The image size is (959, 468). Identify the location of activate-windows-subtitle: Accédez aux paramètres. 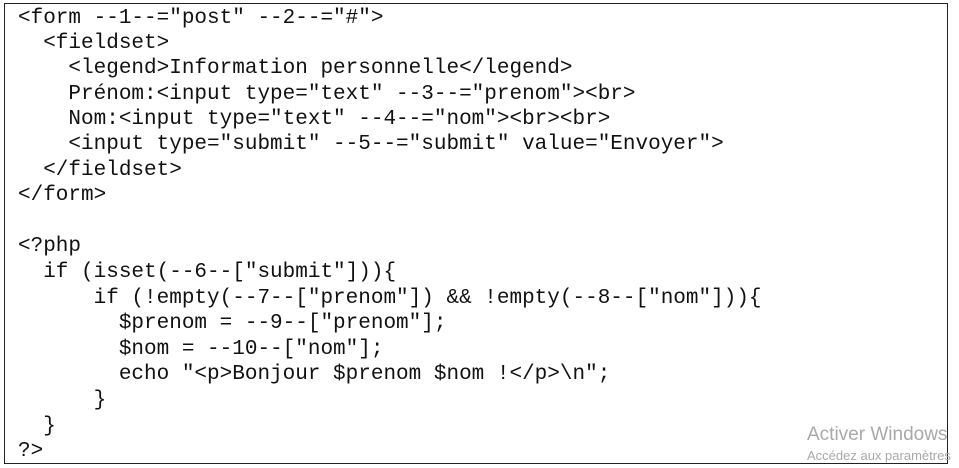
(879, 455).